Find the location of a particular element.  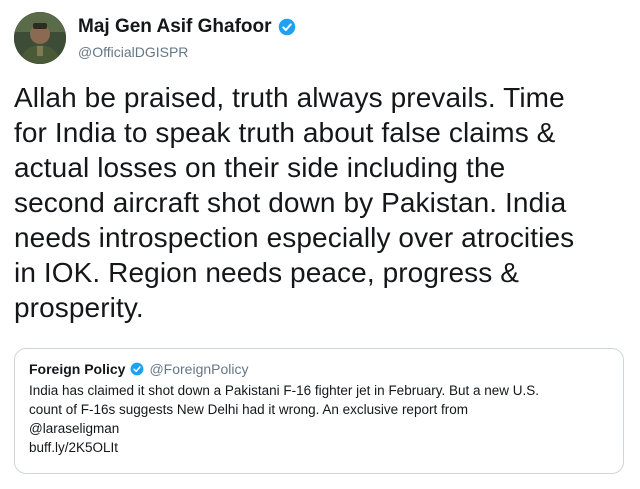

author-info: Maj Gen Asif Ghafoor @OfficialDGISPR is located at coordinates (187, 38).